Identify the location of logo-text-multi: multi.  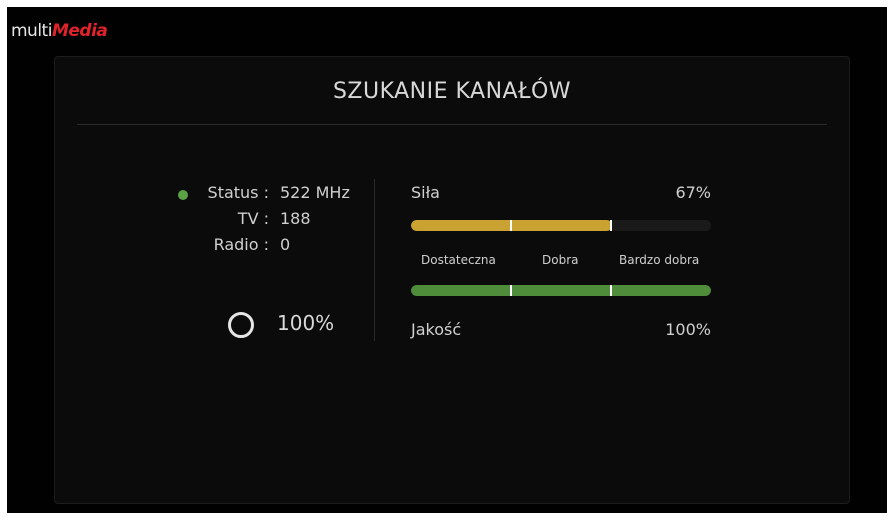
(31, 31).